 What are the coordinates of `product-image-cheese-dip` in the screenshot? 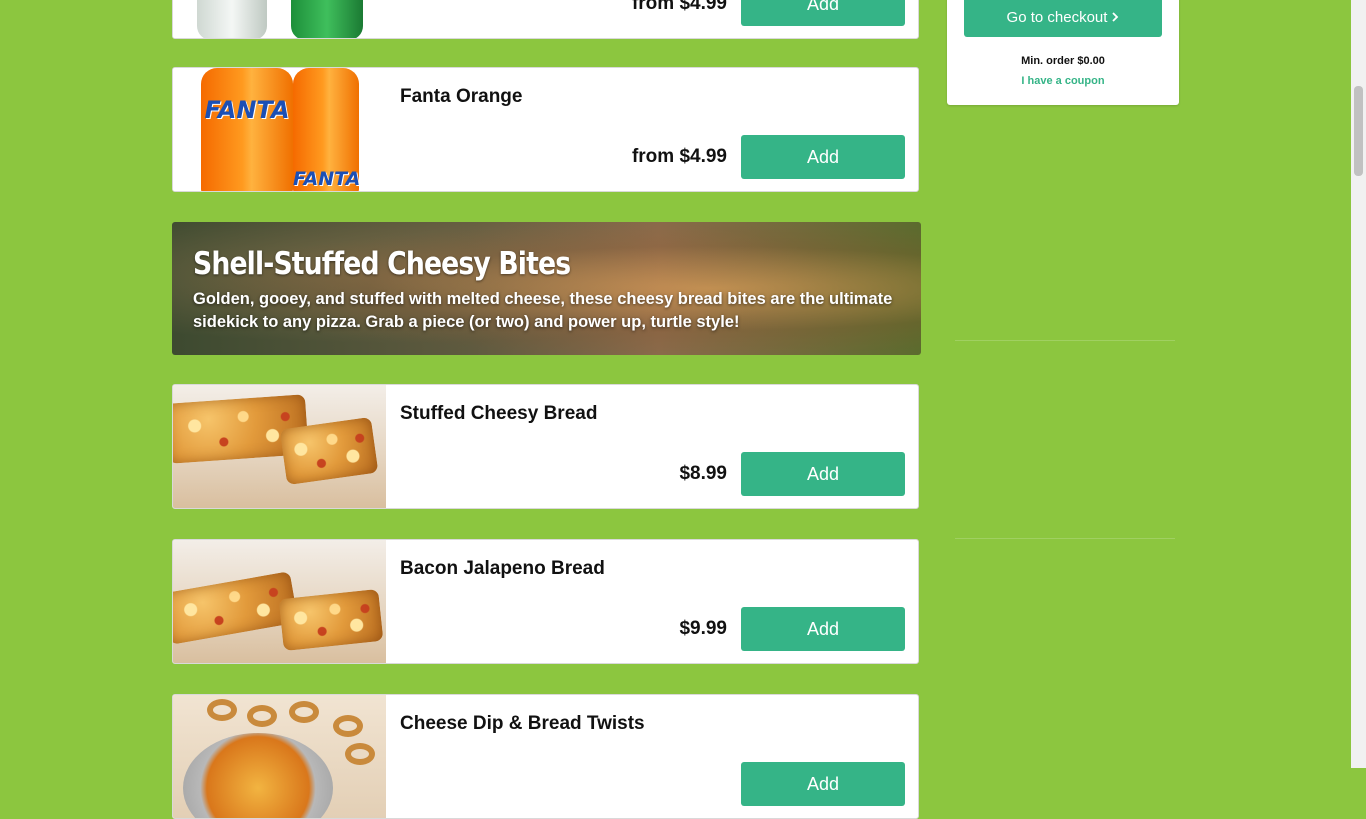 It's located at (279, 756).